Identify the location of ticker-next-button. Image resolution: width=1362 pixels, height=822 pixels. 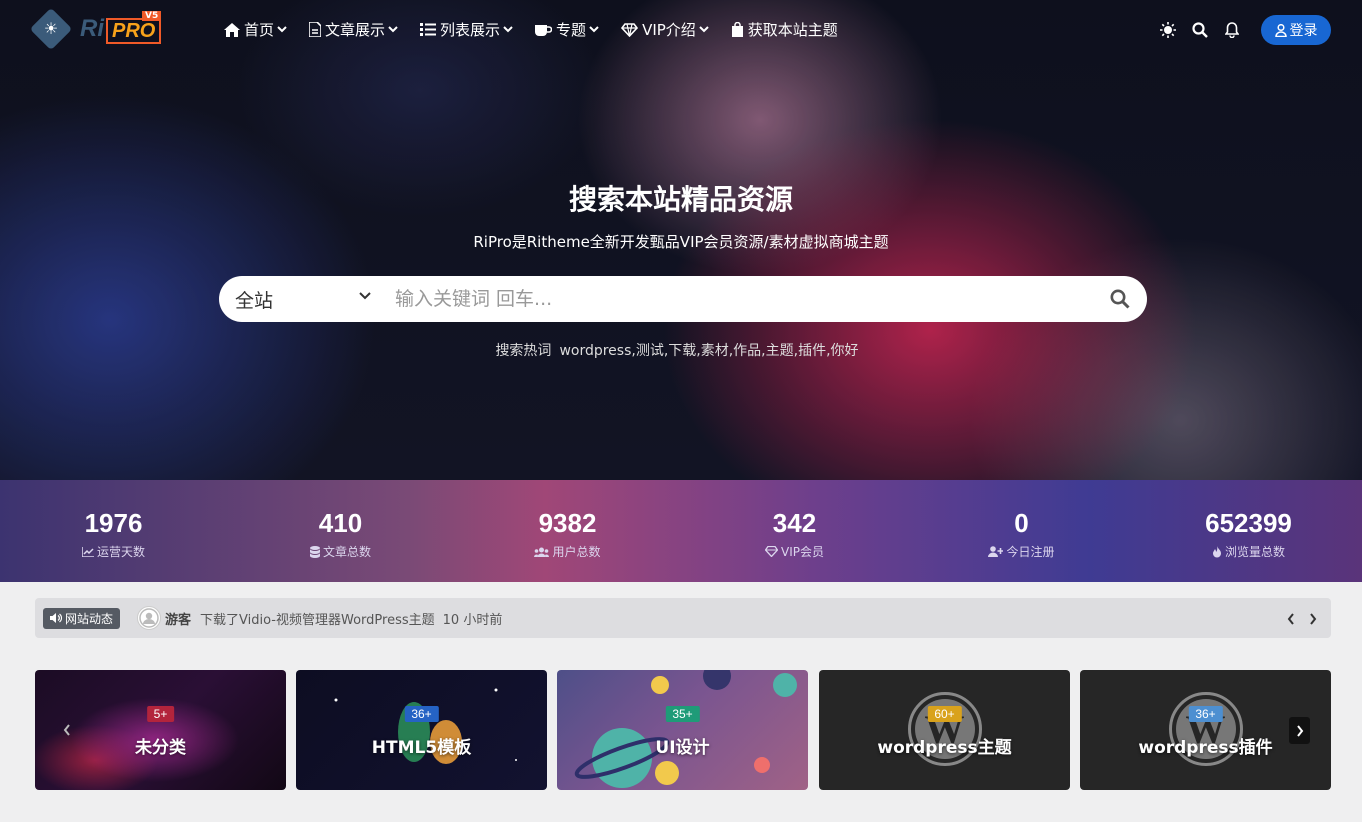
(1313, 619).